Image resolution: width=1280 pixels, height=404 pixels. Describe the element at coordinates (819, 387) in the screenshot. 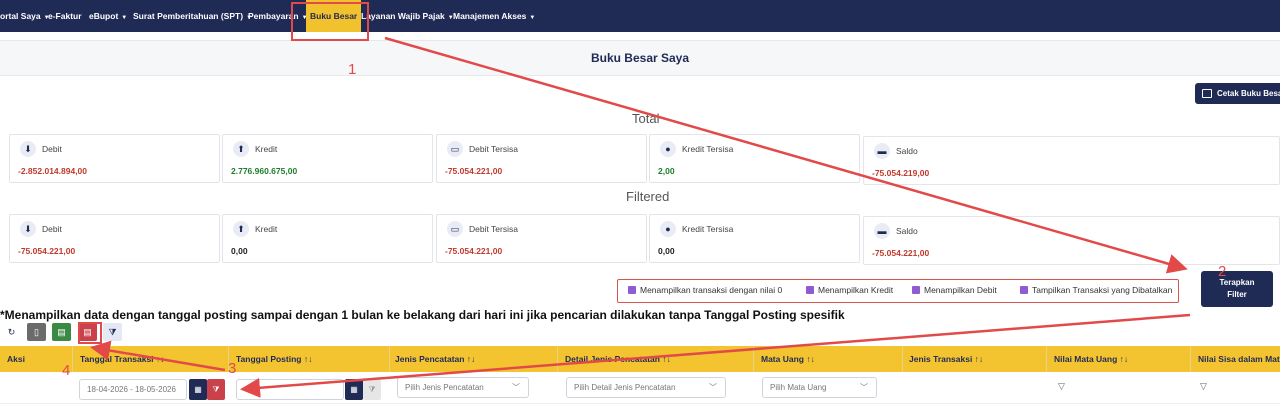

I see `mata-uang-select: Pilih Mata Uang ﹀` at that location.